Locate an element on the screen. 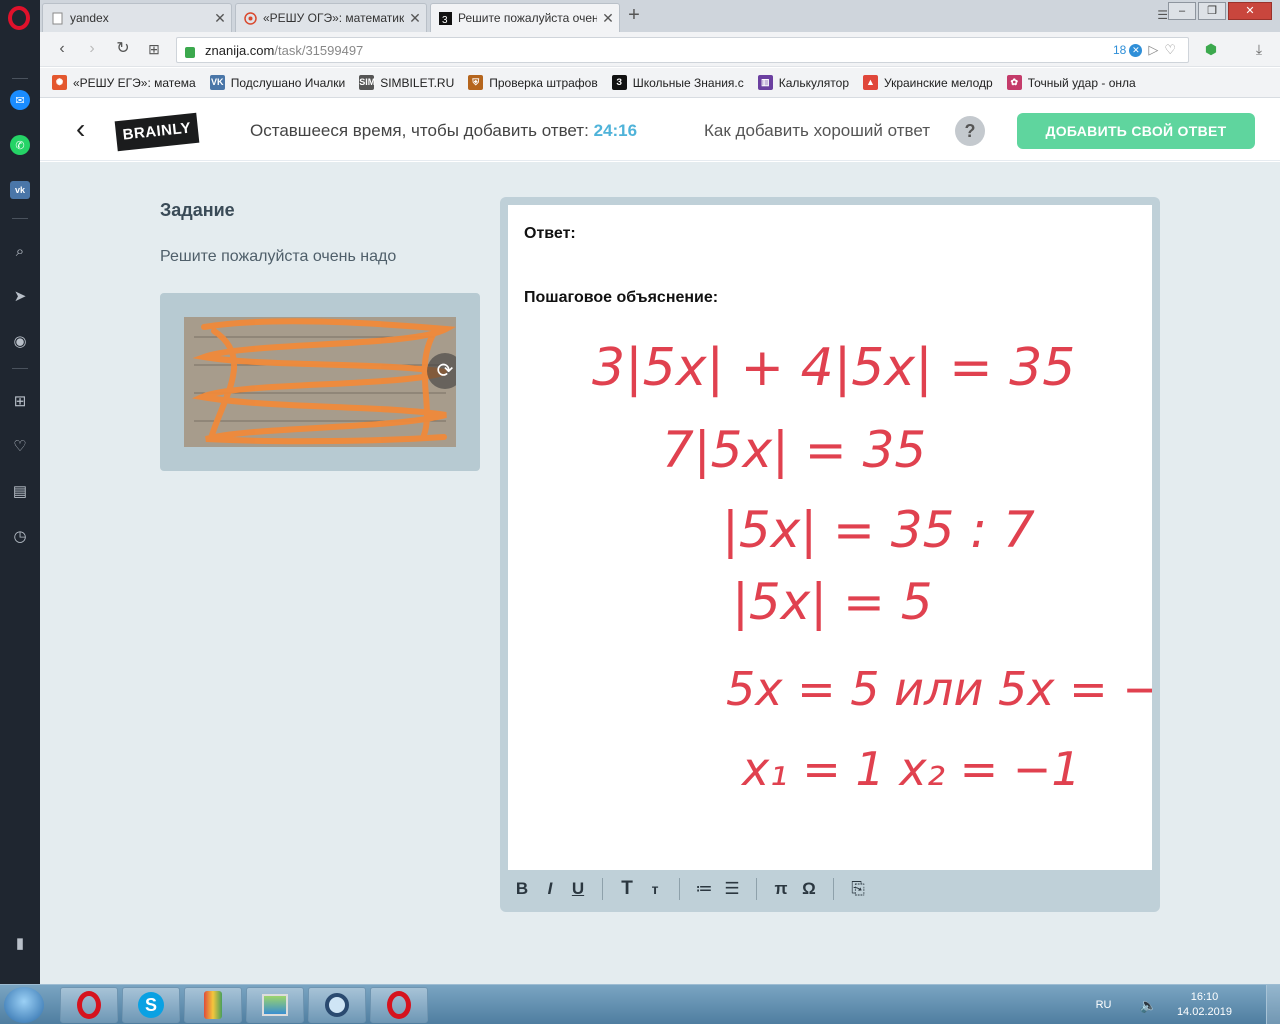 The height and width of the screenshot is (1024, 1280). add-answer-button: ДОБАВИТЬ СВОЙ ОТВЕТ is located at coordinates (1136, 131).